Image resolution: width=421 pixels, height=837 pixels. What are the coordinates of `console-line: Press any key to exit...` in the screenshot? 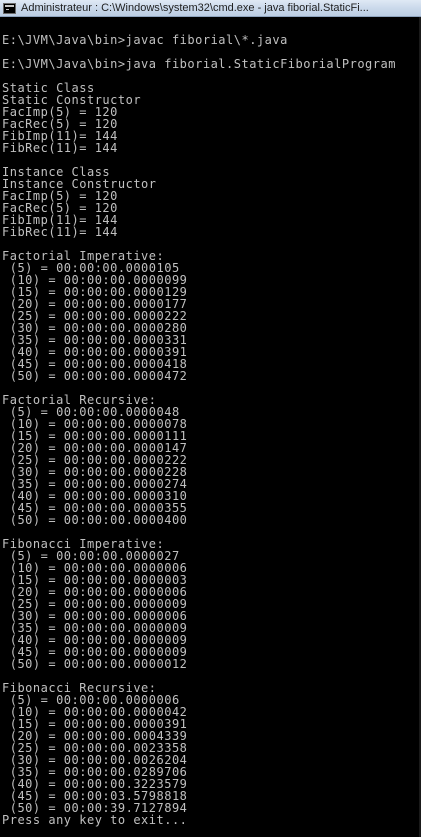 It's located at (95, 820).